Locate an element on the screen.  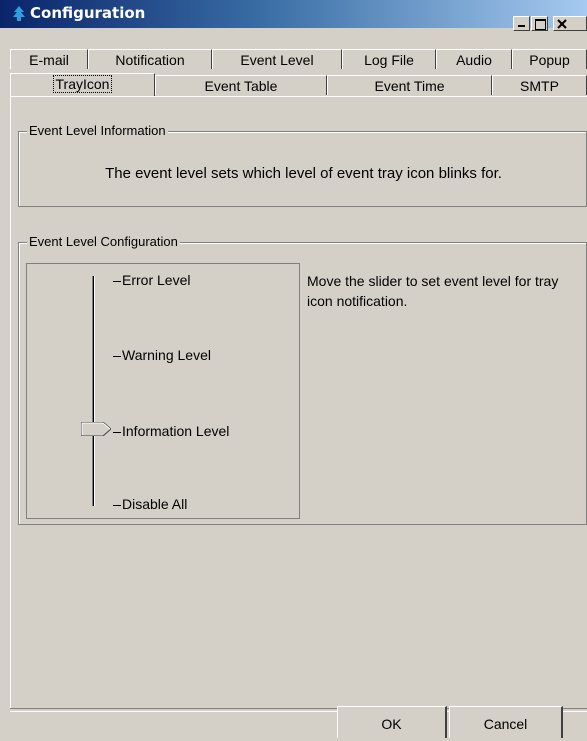
maximize-icon is located at coordinates (540, 24).